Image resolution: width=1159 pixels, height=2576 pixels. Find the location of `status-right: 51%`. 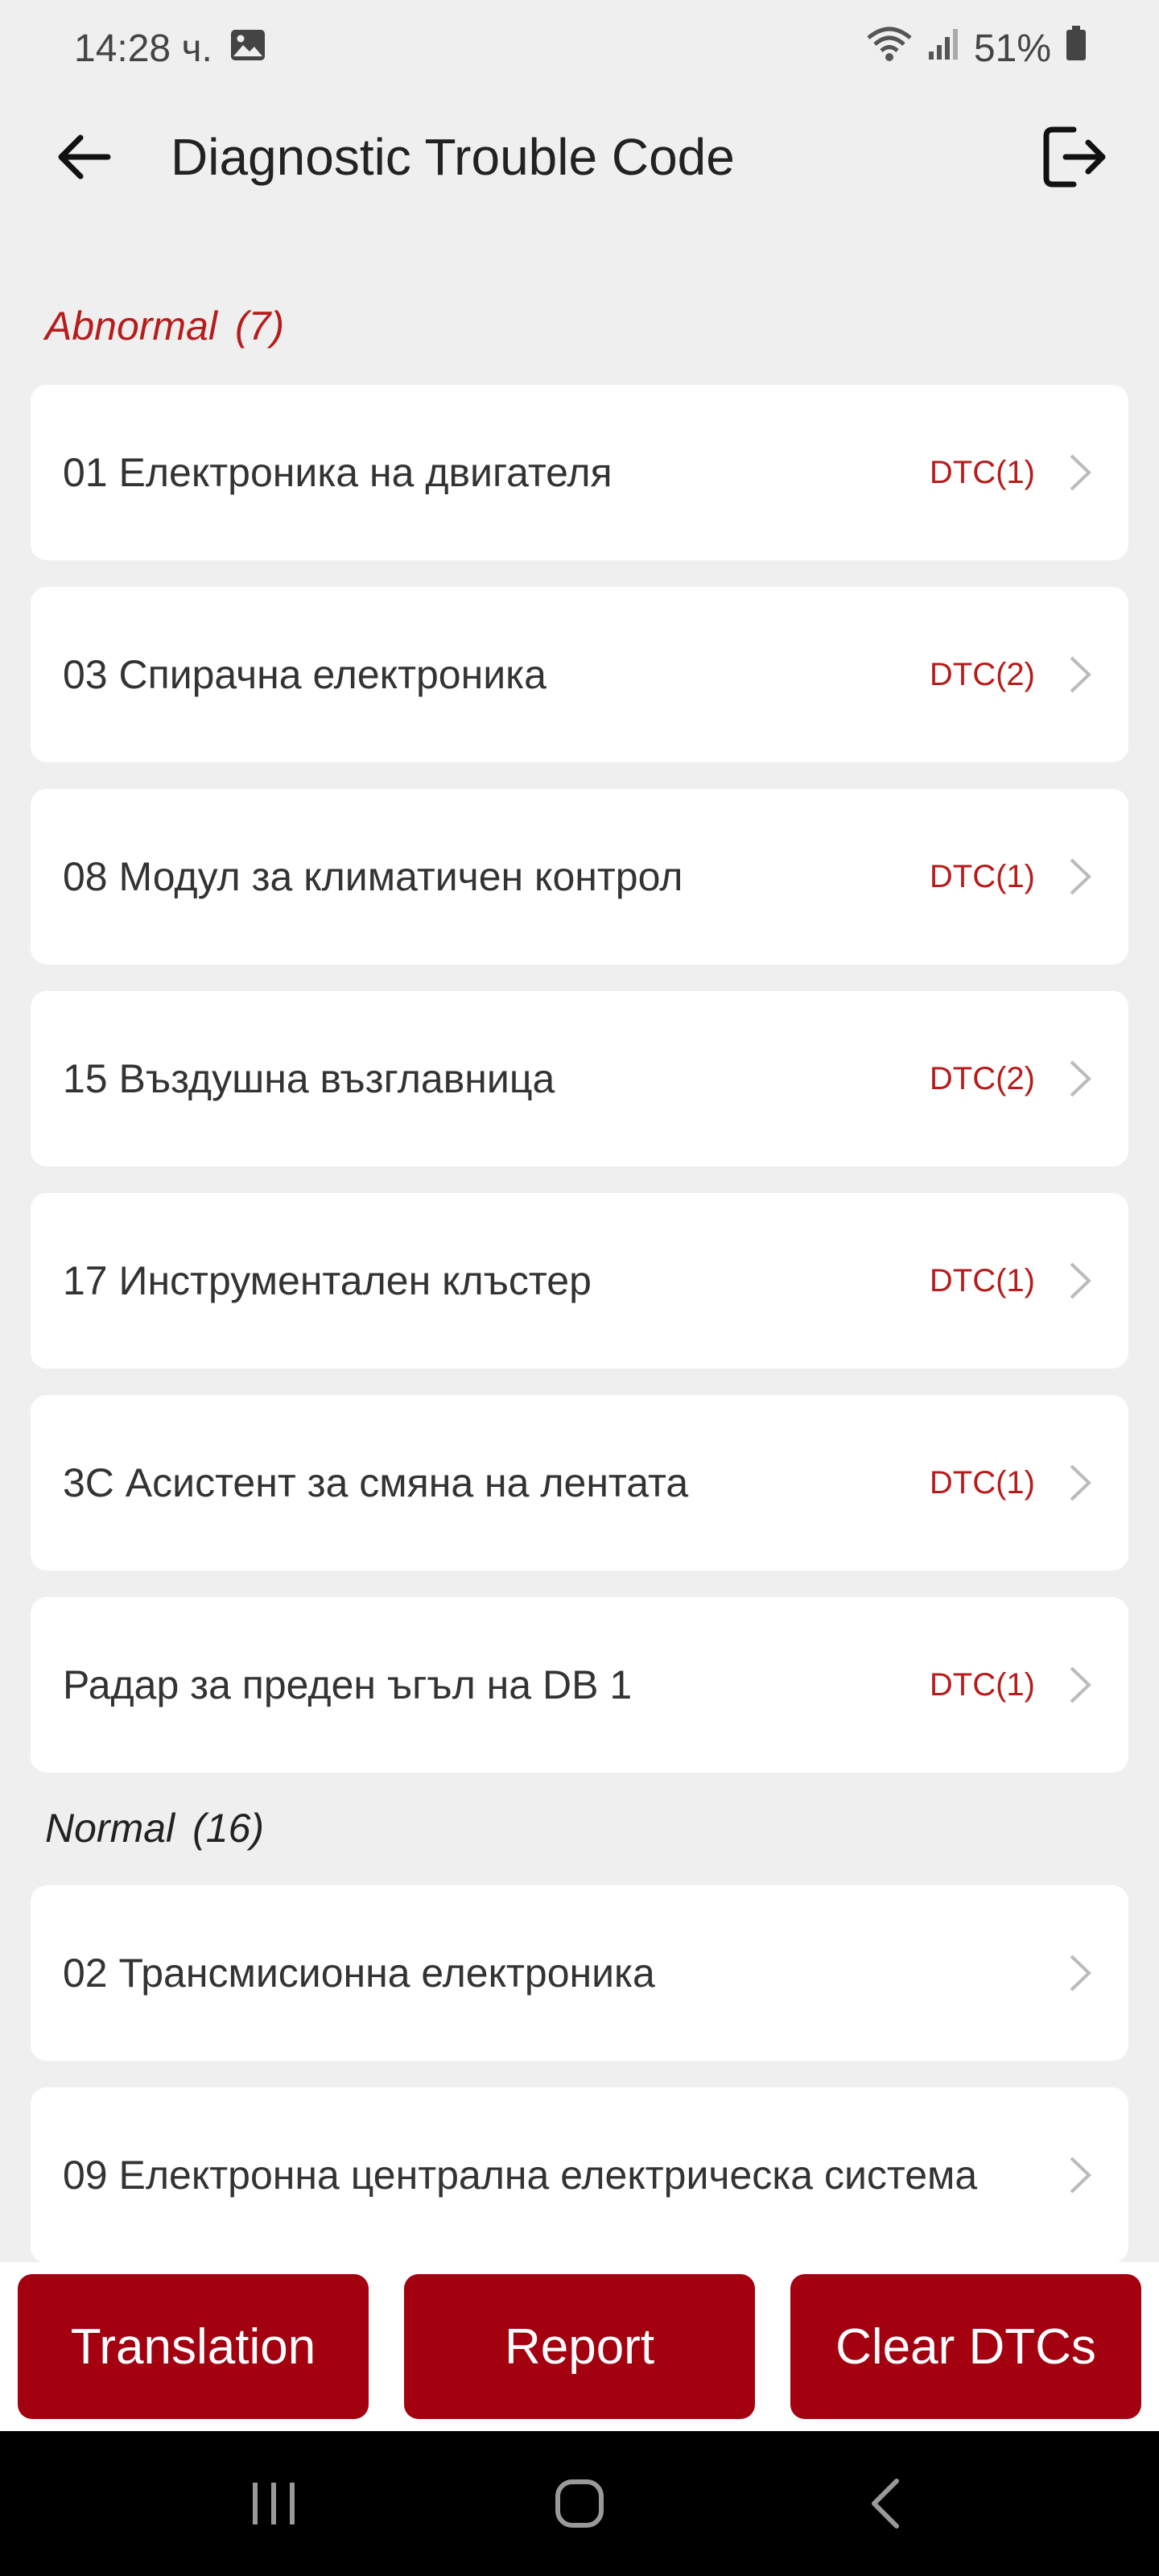

status-right: 51% is located at coordinates (976, 48).